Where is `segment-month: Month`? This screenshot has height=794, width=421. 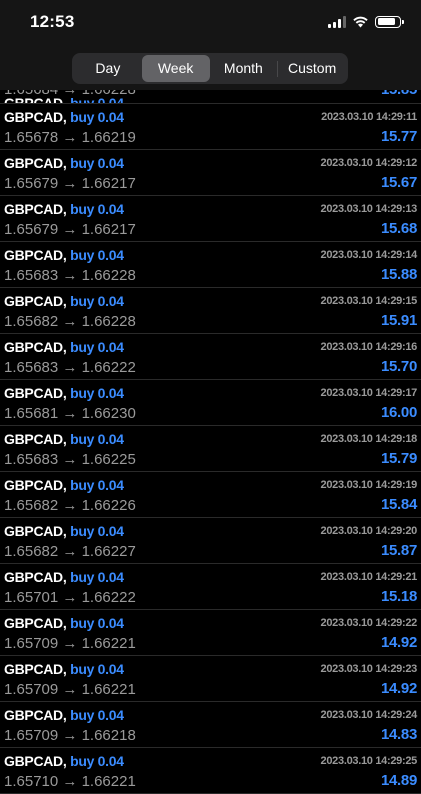
segment-month: Month is located at coordinates (244, 68).